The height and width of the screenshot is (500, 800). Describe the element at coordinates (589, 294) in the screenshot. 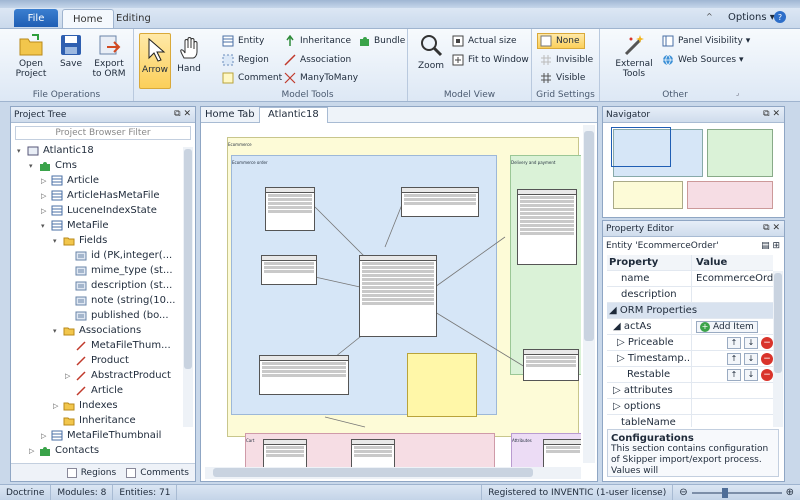

I see `canvas-vertical-scrollbar` at that location.